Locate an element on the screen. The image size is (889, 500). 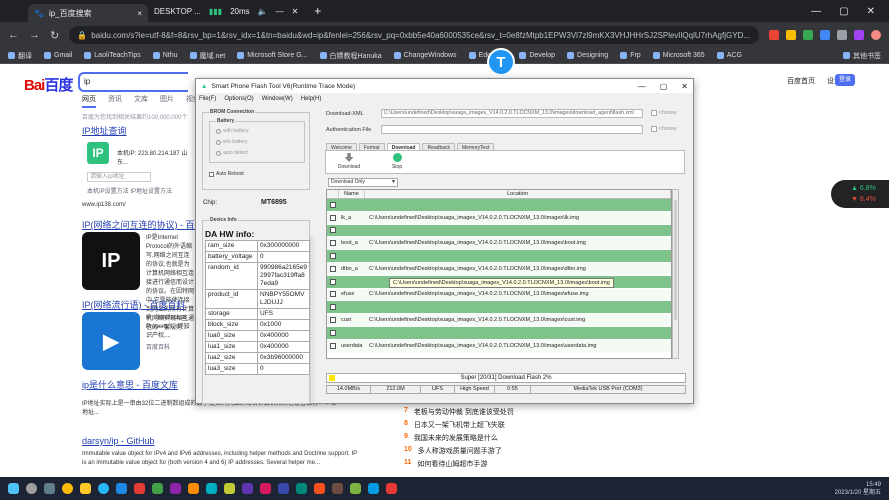
result-title: ip是什么意思 - 百度文库 is located at coordinates (130, 384).